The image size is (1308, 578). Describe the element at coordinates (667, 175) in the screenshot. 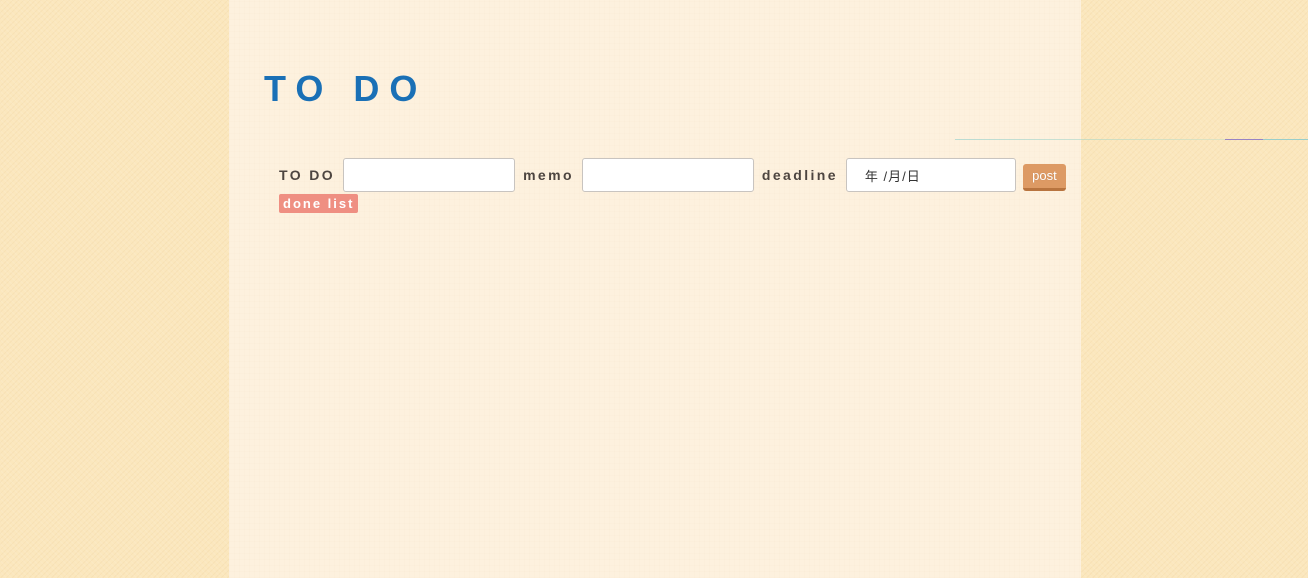

I see `memo-input` at that location.